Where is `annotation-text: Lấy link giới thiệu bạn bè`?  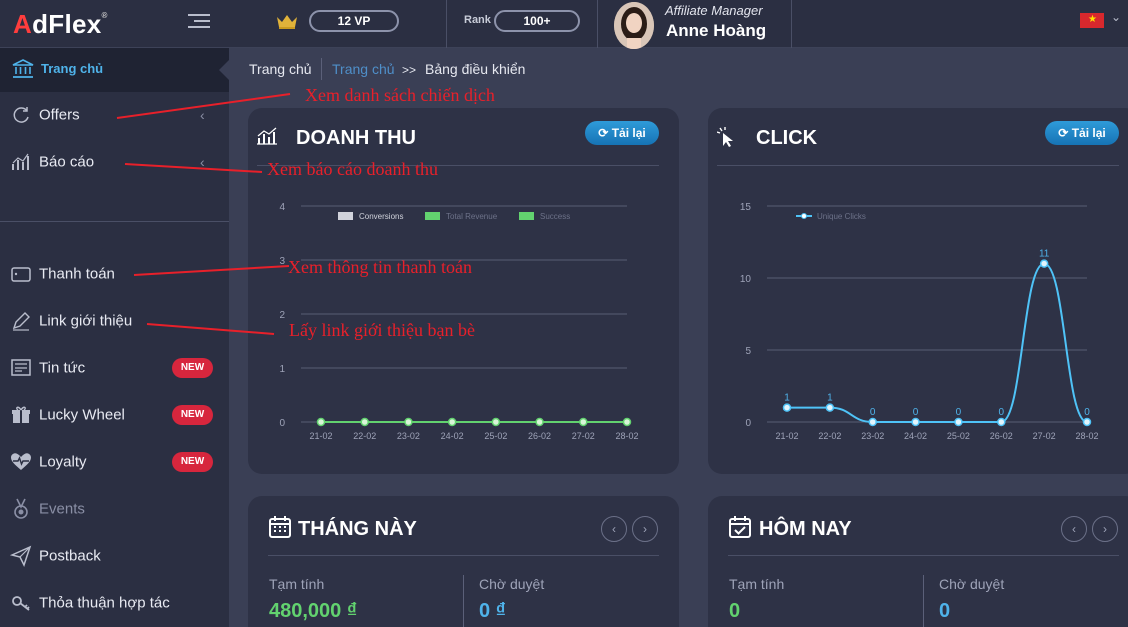
annotation-text: Lấy link giới thiệu bạn bè is located at coordinates (382, 330).